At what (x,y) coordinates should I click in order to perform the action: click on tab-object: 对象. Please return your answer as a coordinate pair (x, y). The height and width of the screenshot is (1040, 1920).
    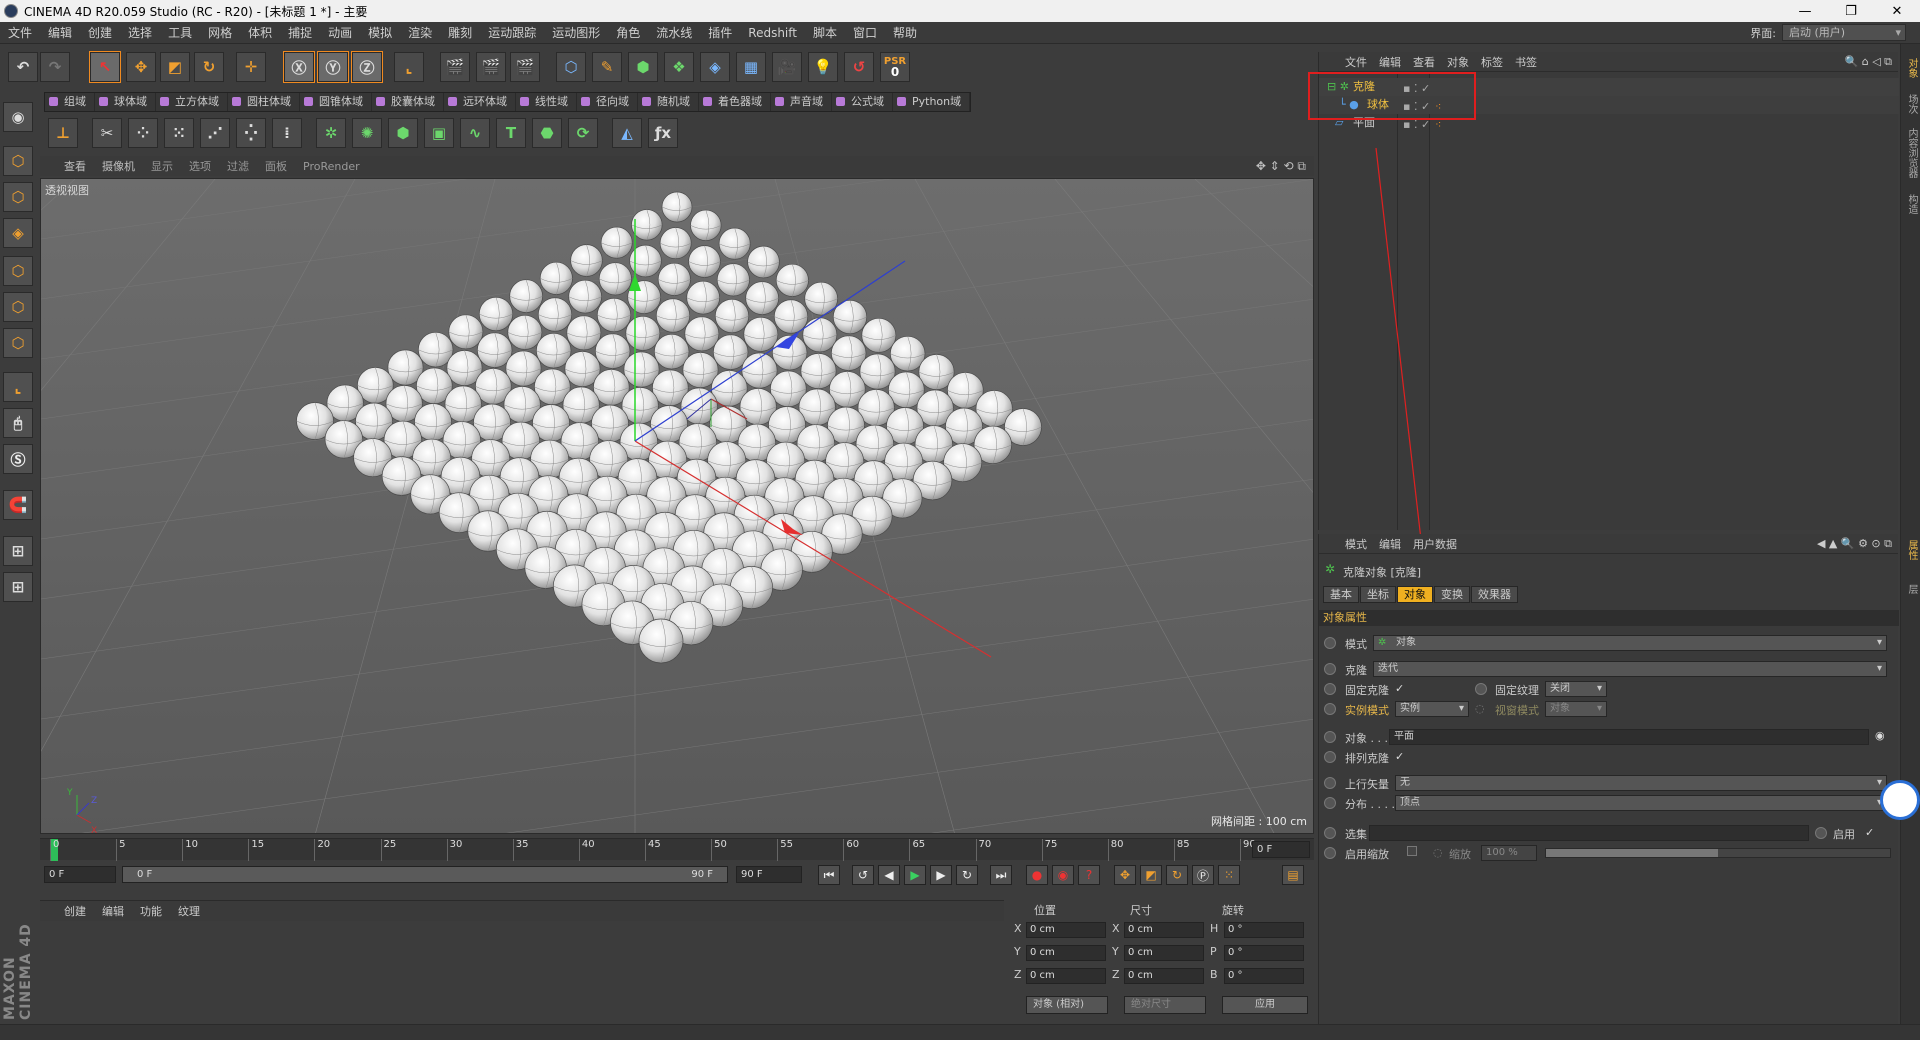
    Looking at the image, I should click on (1415, 594).